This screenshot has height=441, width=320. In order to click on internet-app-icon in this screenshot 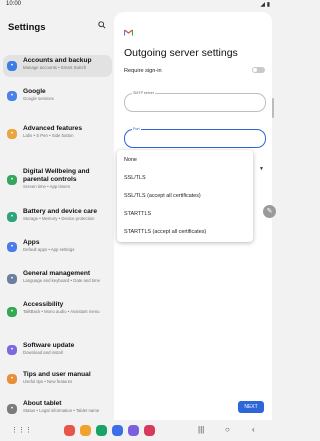, I will do `click(133, 430)`.